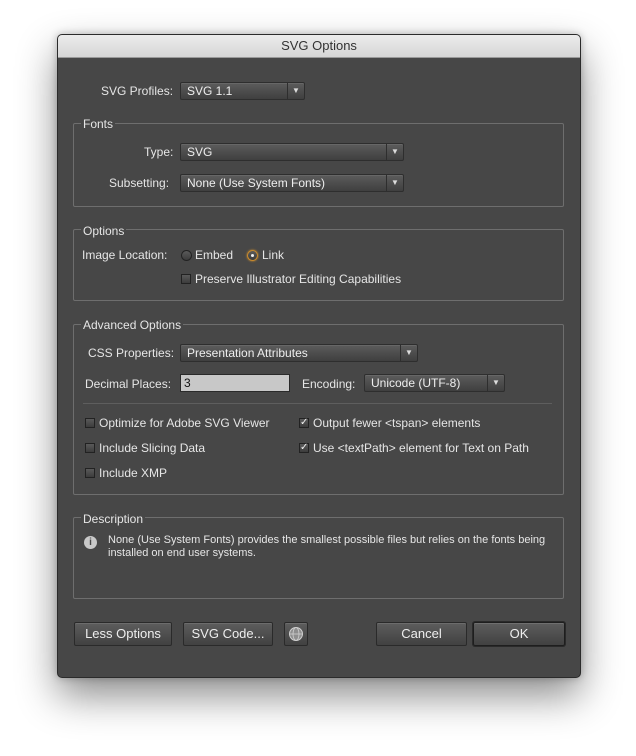 The width and height of the screenshot is (636, 756). I want to click on xmp-checkbox, so click(90, 473).